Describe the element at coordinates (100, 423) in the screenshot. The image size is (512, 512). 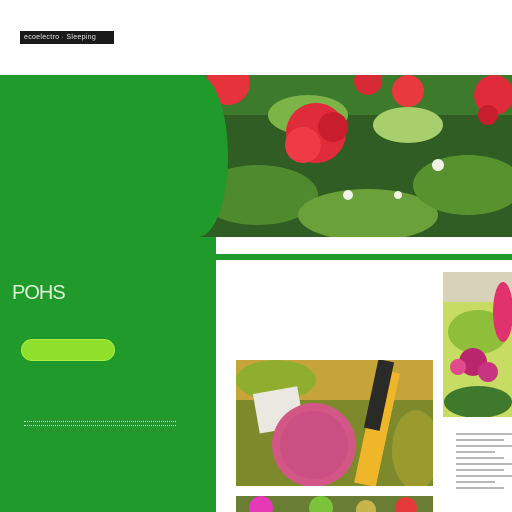
I see `fine-print-line` at that location.